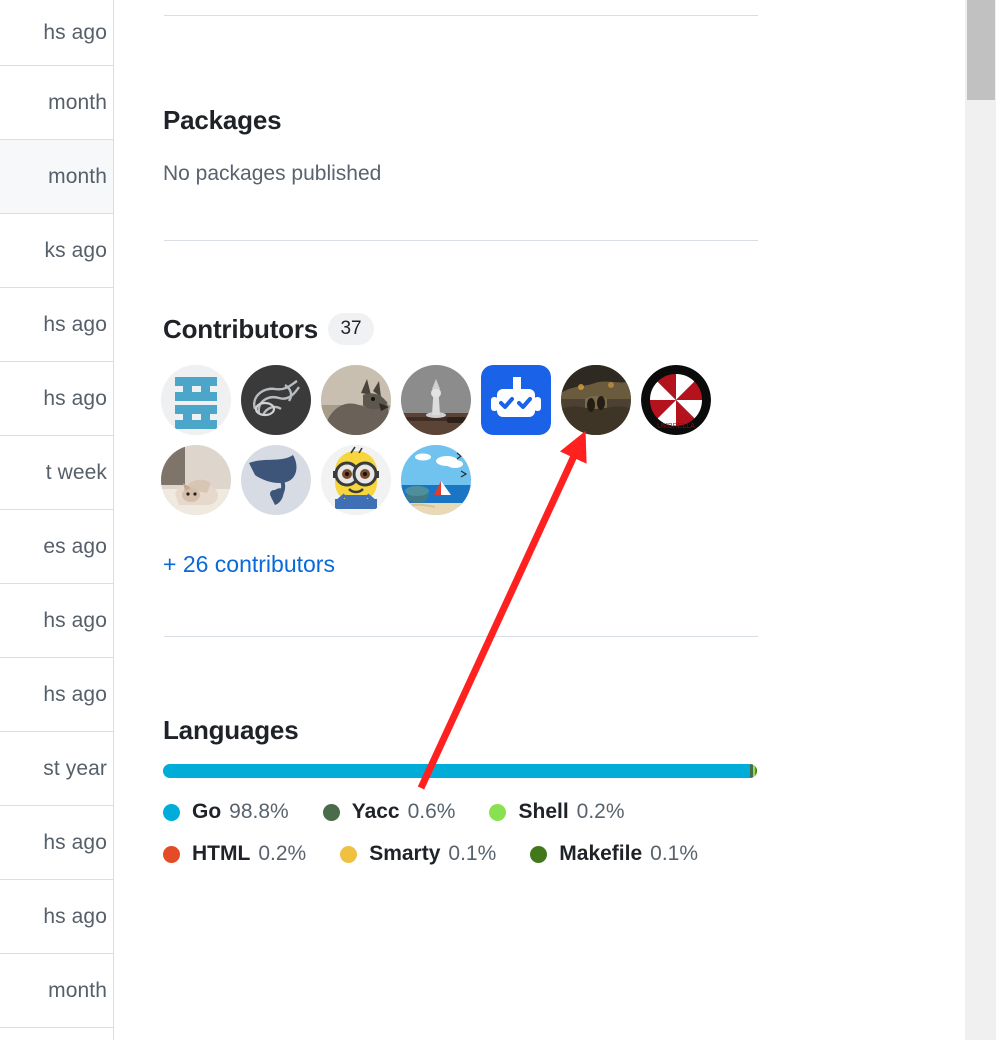 The height and width of the screenshot is (1040, 996). What do you see at coordinates (351, 328) in the screenshot?
I see `contributors-count-badge: 37` at bounding box center [351, 328].